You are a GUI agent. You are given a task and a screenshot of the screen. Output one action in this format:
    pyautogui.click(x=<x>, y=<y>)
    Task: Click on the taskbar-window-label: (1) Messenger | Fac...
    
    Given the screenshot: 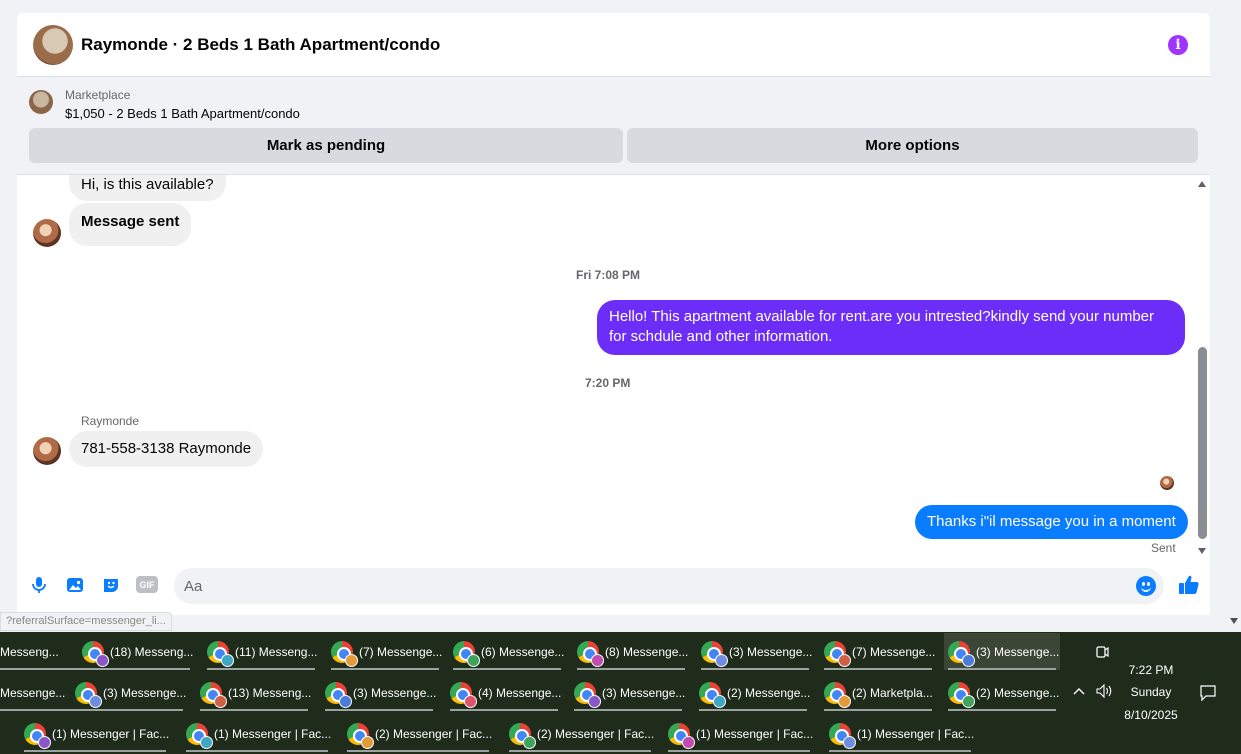 What is the action you would take?
    pyautogui.click(x=111, y=733)
    